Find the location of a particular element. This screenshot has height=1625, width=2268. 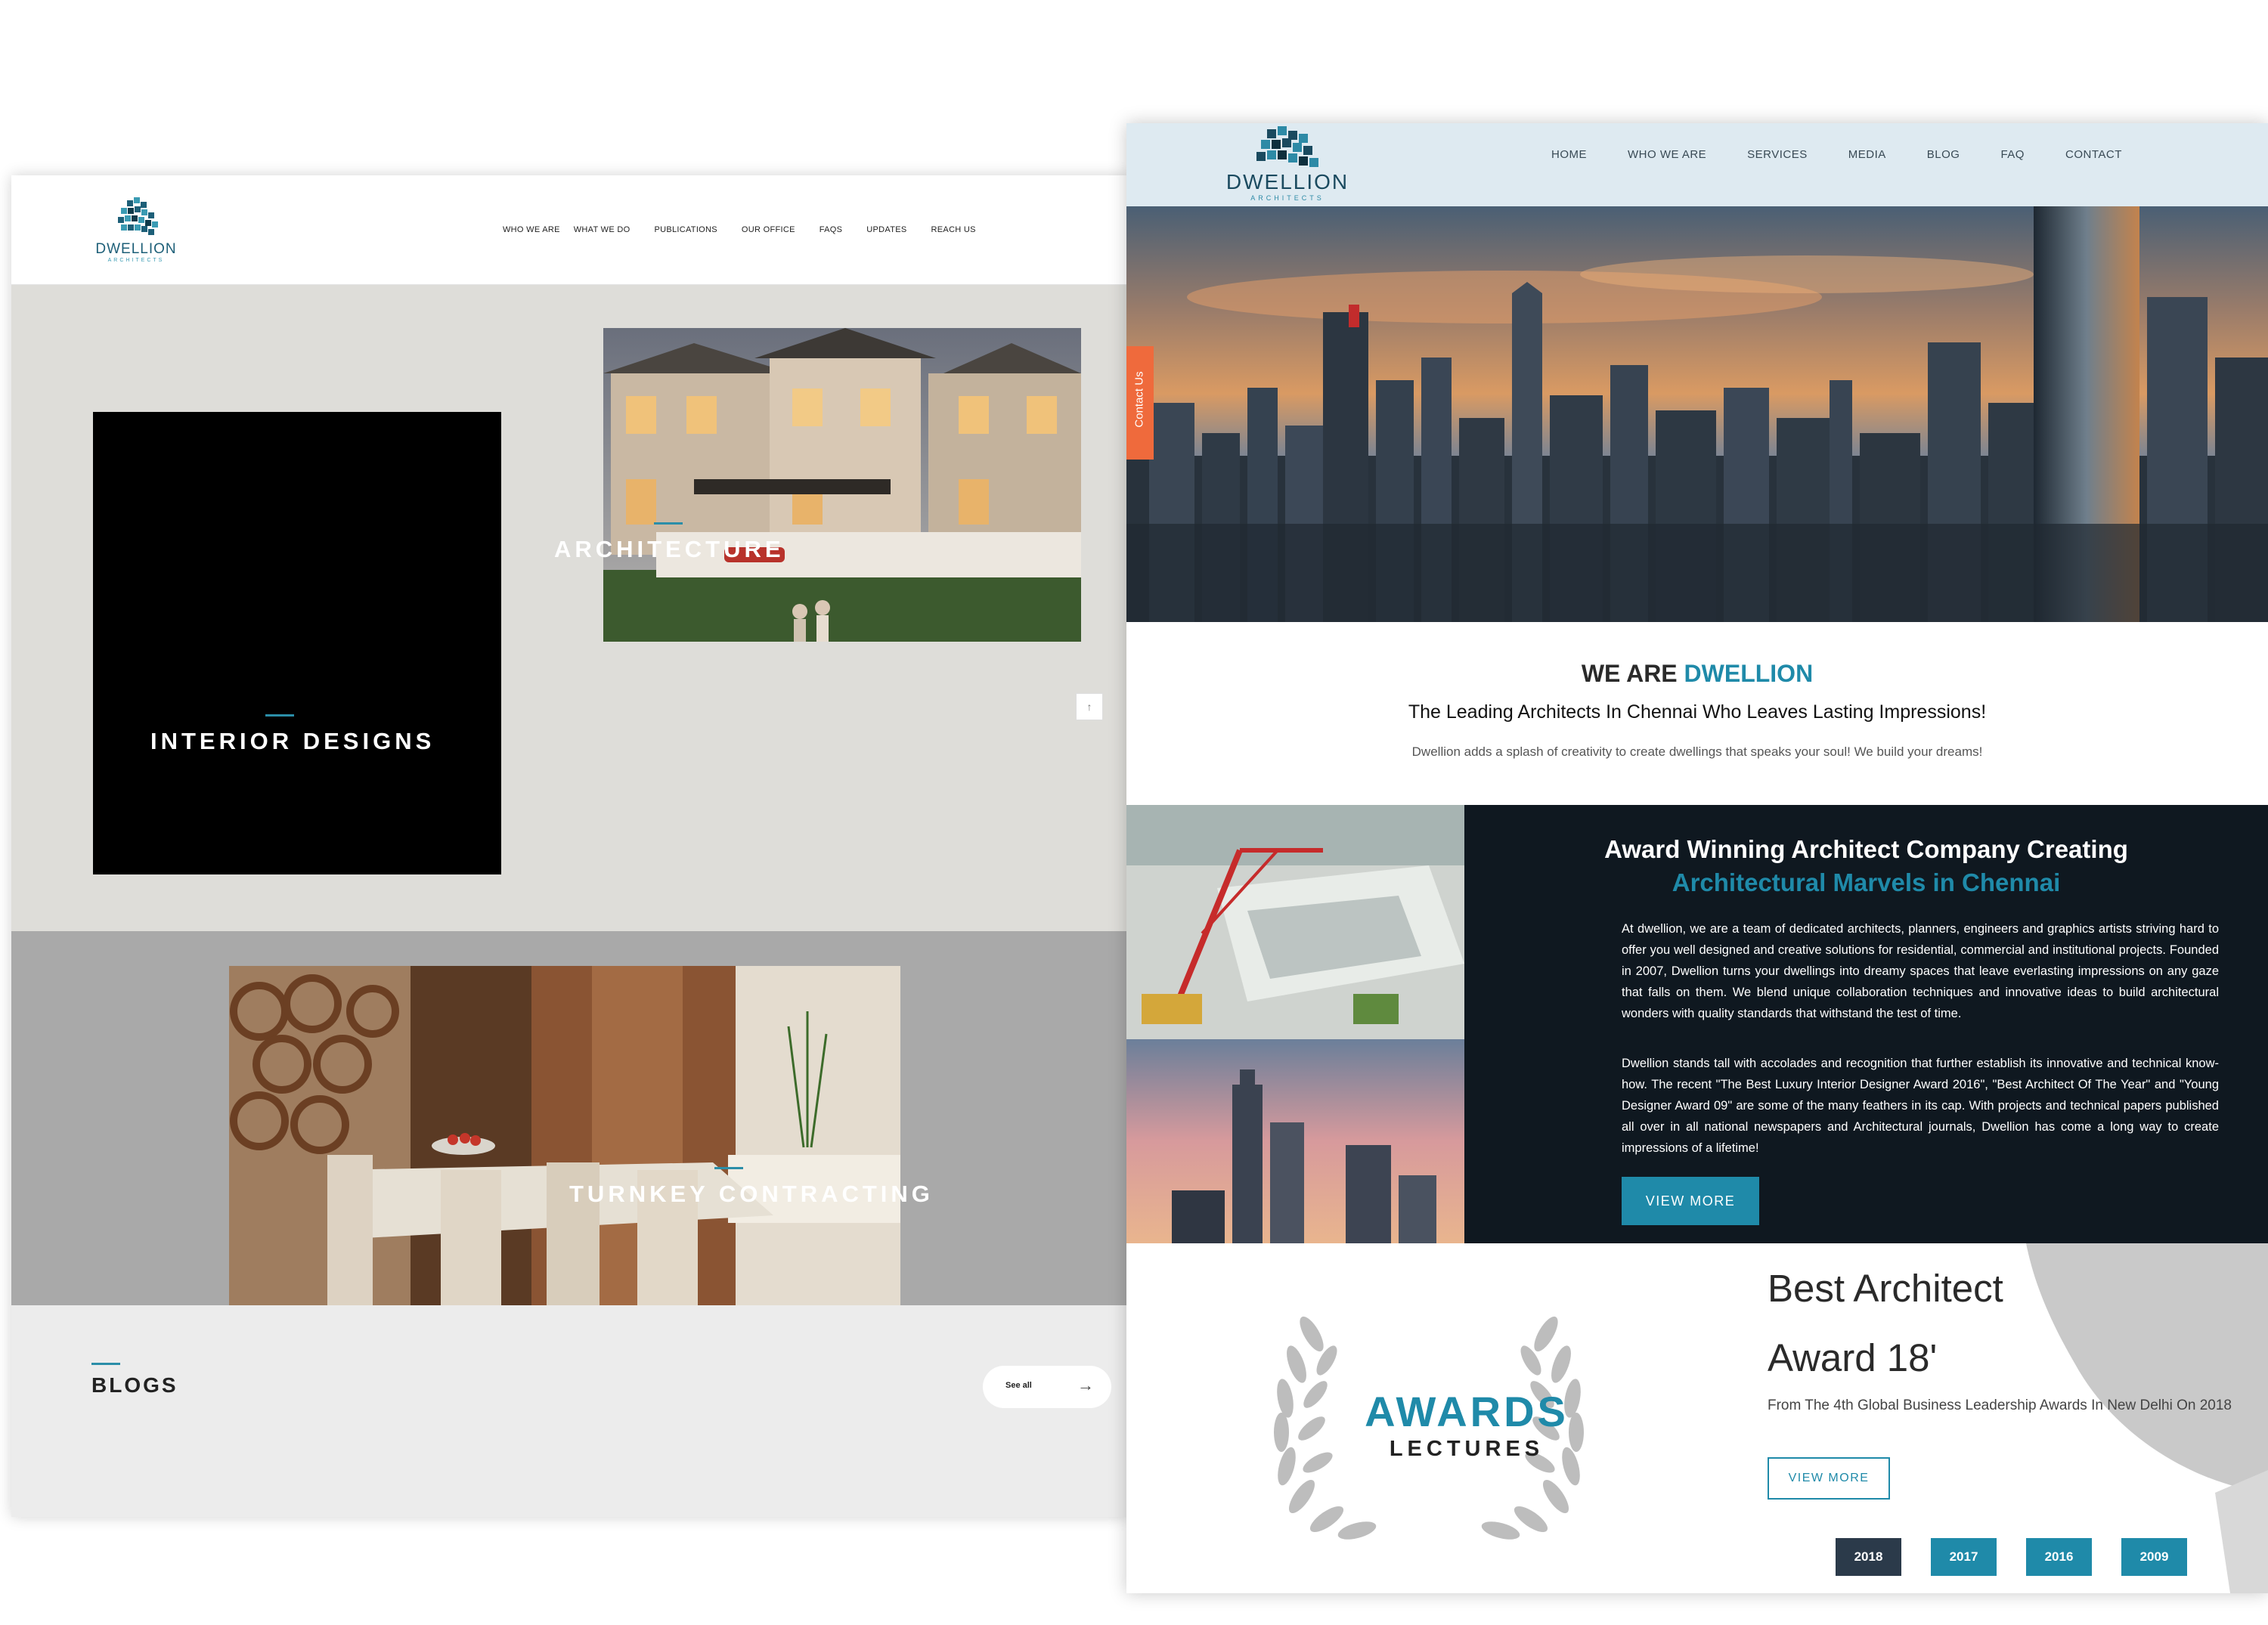

left-nav-who-we-are: WHO WE ARE is located at coordinates (531, 229).